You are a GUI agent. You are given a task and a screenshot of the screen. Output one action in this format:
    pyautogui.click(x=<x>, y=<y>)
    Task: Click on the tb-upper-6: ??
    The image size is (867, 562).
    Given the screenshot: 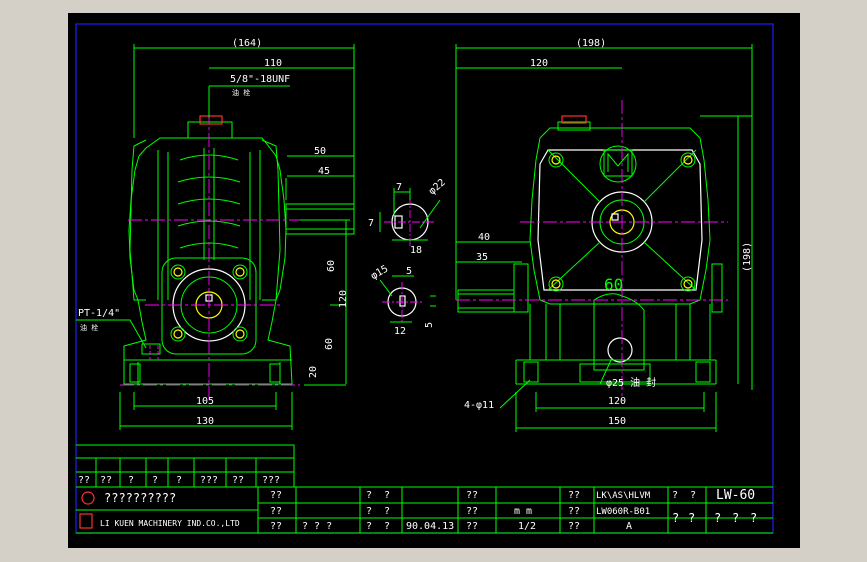 What is the action you would take?
    pyautogui.click(x=238, y=480)
    